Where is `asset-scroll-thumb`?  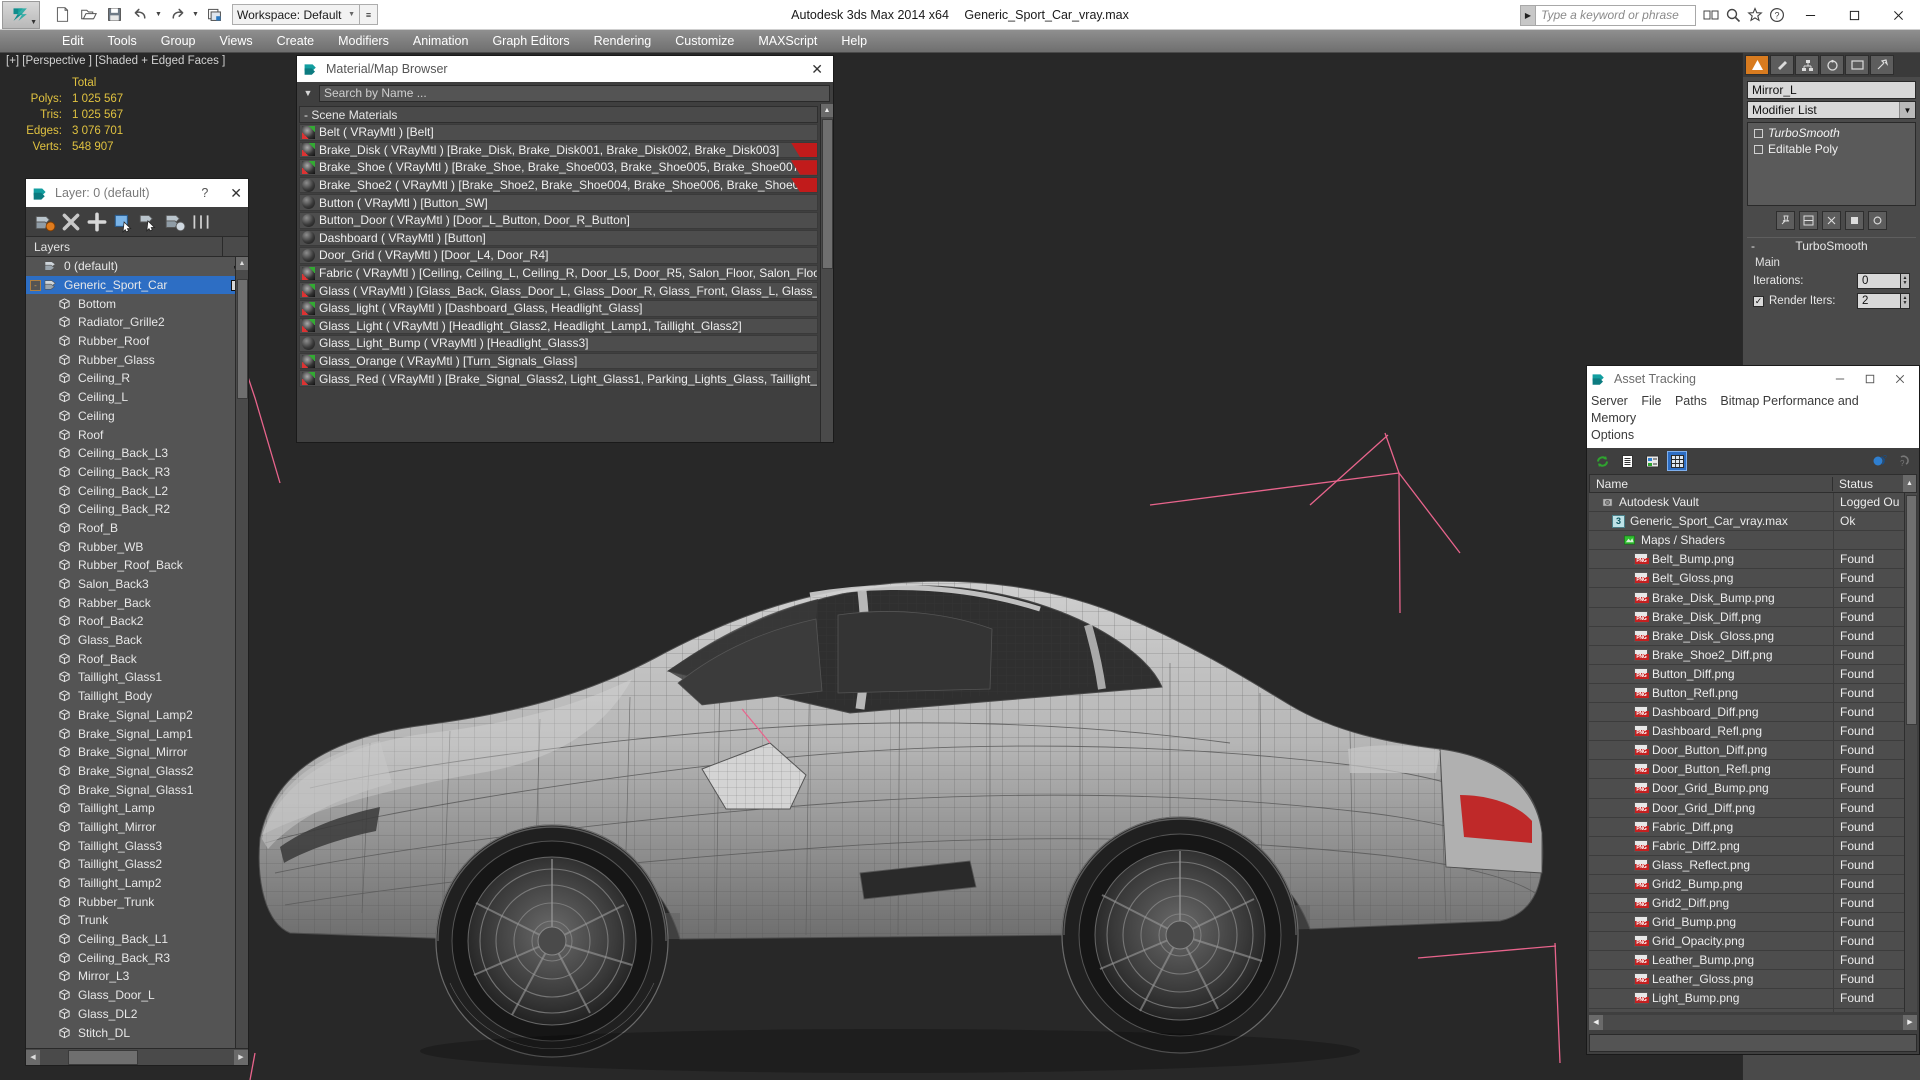
asset-scroll-thumb is located at coordinates (1911, 610).